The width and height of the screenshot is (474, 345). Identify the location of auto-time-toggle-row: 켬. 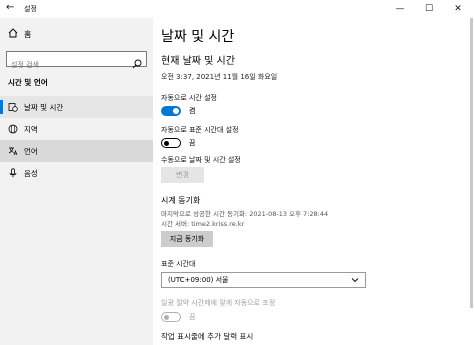
(178, 111).